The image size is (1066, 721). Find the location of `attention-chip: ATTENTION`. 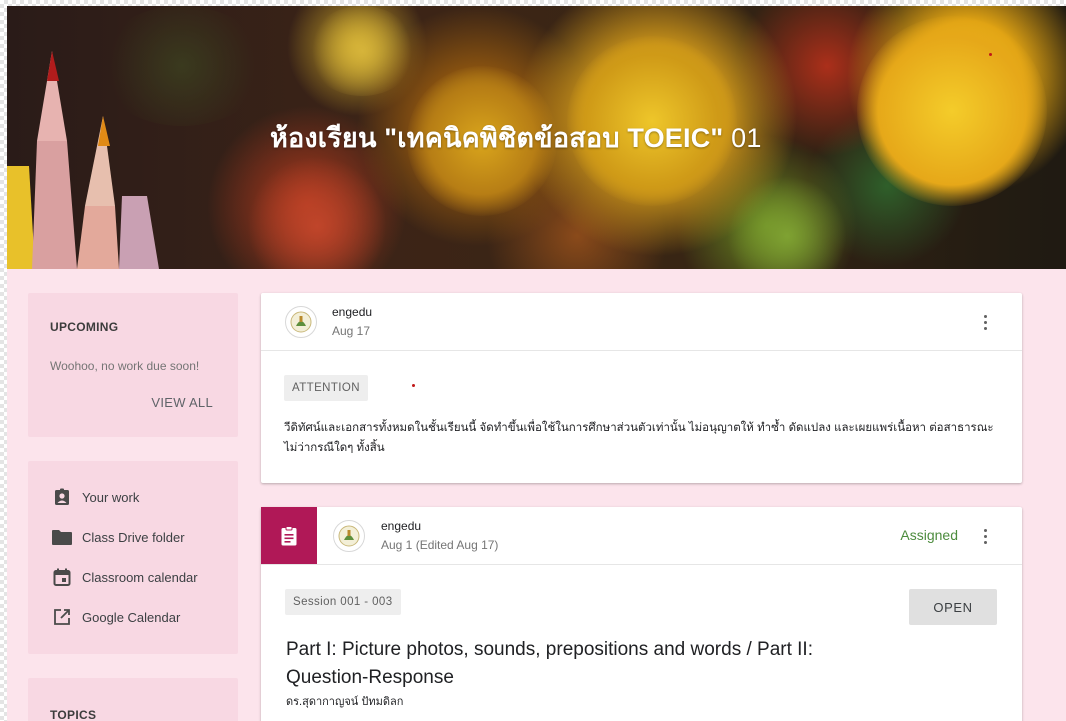

attention-chip: ATTENTION is located at coordinates (326, 388).